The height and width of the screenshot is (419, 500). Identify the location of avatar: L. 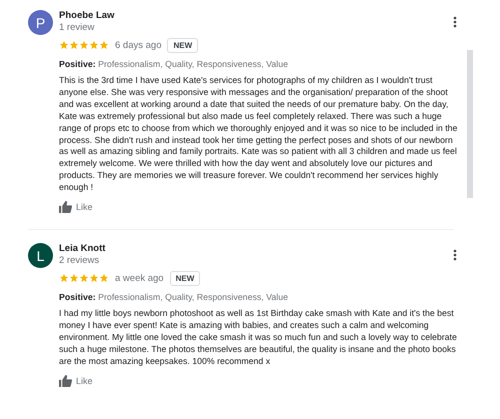
(40, 255).